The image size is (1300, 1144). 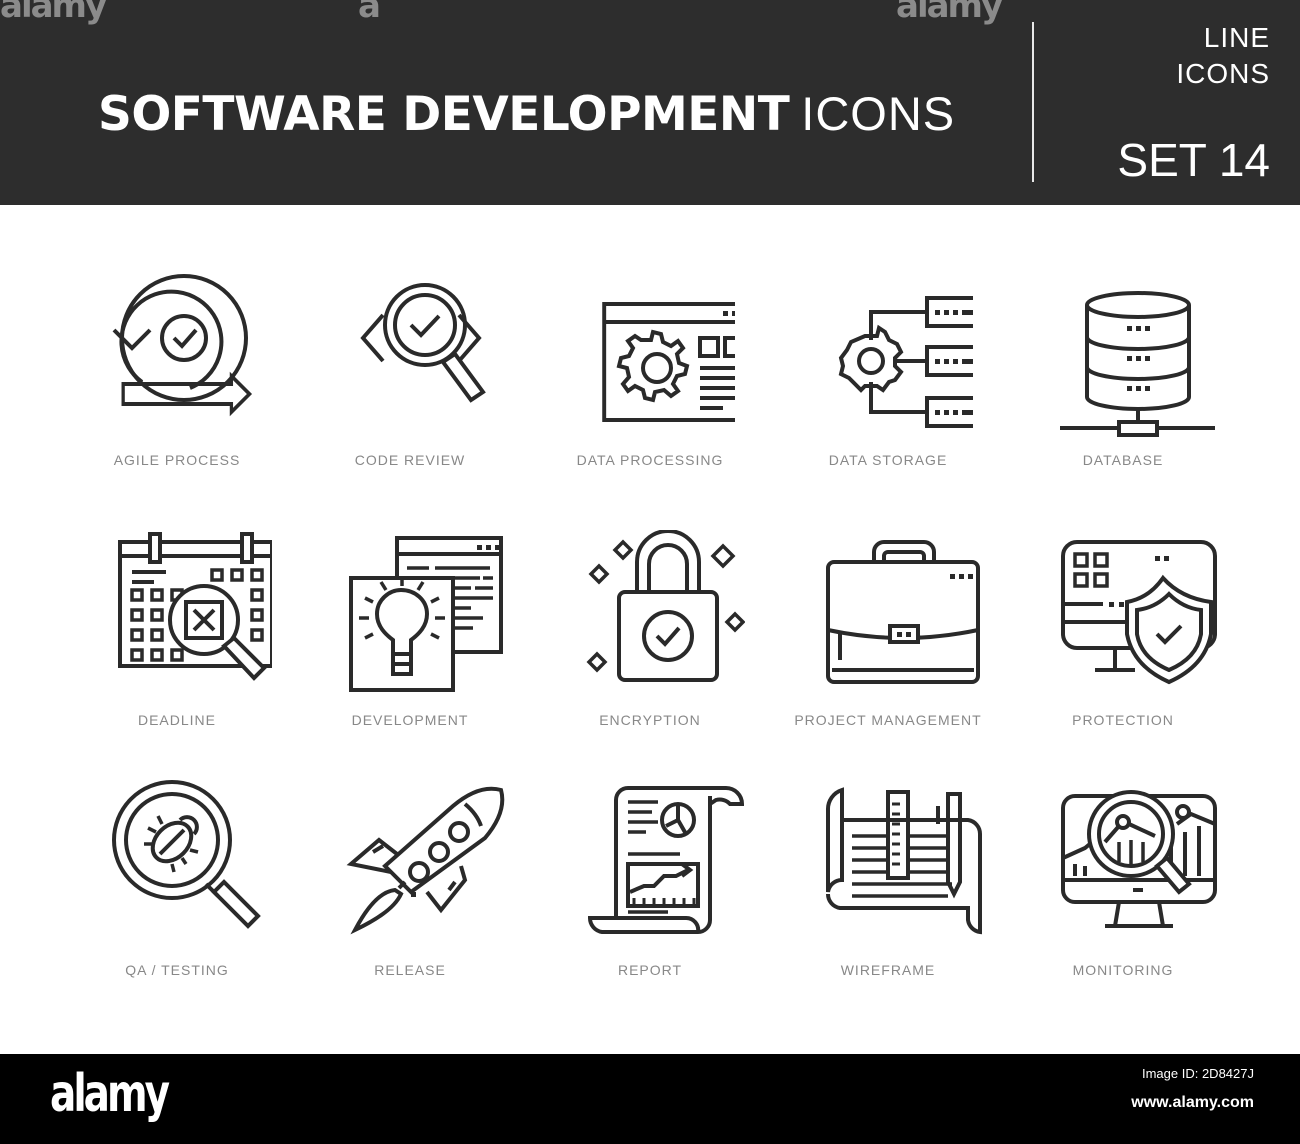 I want to click on icon-card: PROJECT MANAGEMENT, so click(x=888, y=629).